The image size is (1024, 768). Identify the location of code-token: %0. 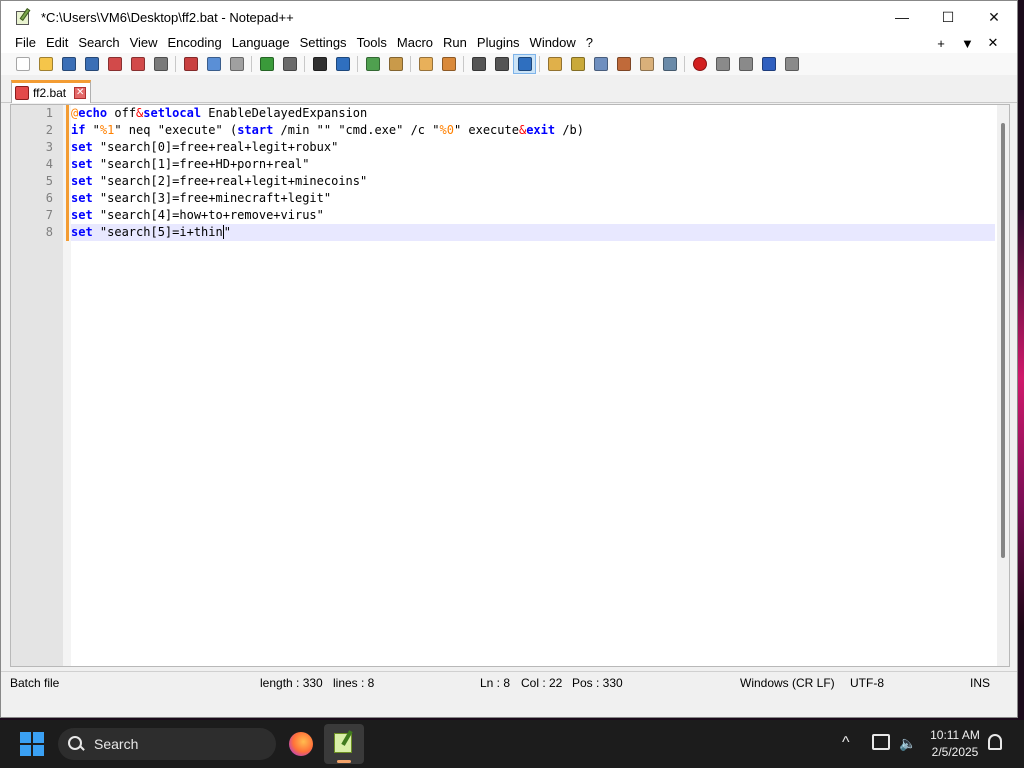
(446, 130).